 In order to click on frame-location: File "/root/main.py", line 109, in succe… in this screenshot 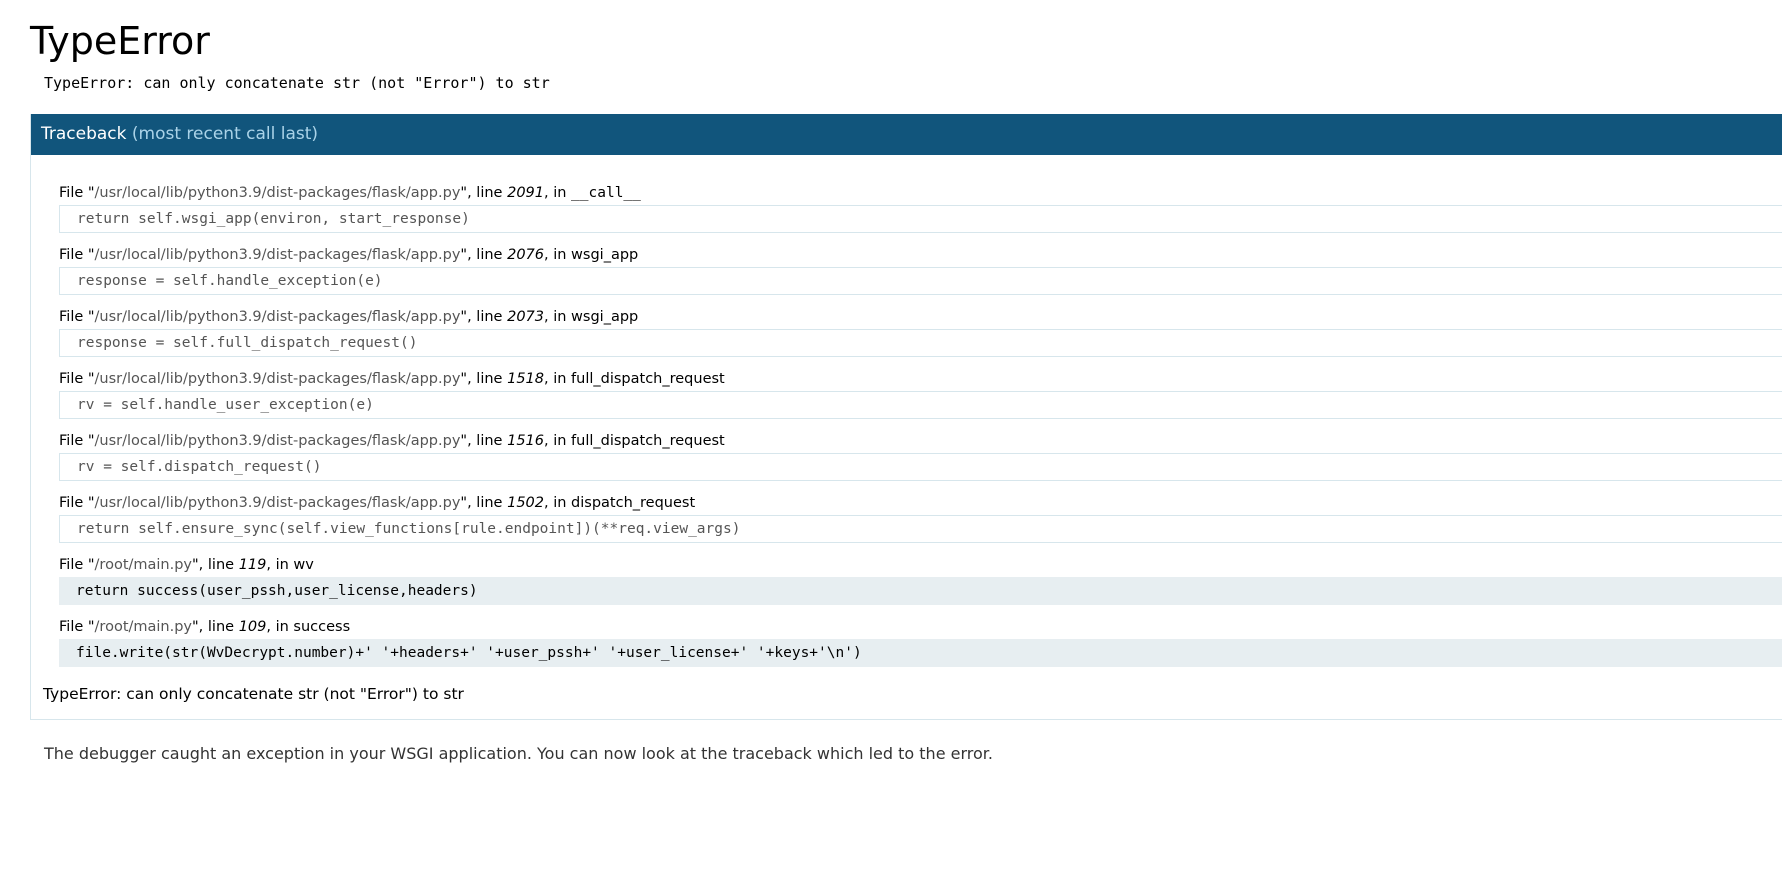, I will do `click(204, 627)`.